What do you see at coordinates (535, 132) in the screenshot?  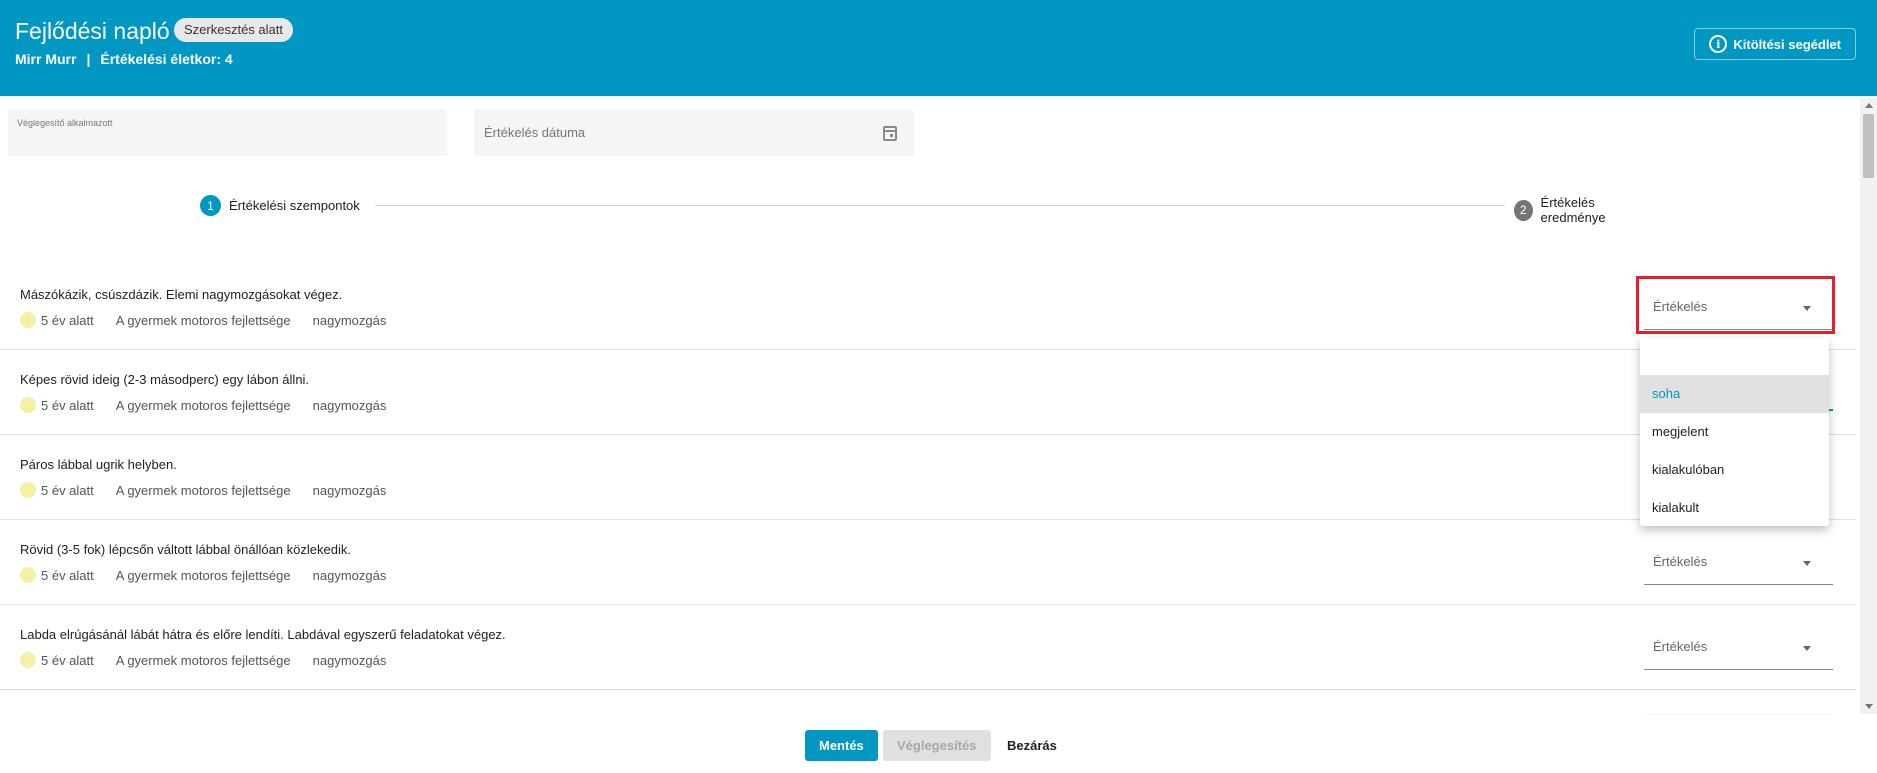 I see `date-field-label: Értékelés dátuma` at bounding box center [535, 132].